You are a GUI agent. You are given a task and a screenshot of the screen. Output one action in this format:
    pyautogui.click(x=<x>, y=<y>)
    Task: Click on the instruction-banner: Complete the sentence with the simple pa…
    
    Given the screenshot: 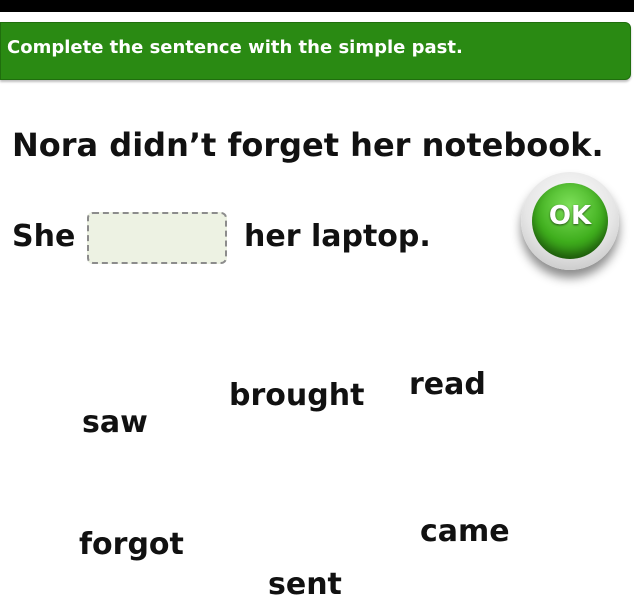 What is the action you would take?
    pyautogui.click(x=315, y=51)
    